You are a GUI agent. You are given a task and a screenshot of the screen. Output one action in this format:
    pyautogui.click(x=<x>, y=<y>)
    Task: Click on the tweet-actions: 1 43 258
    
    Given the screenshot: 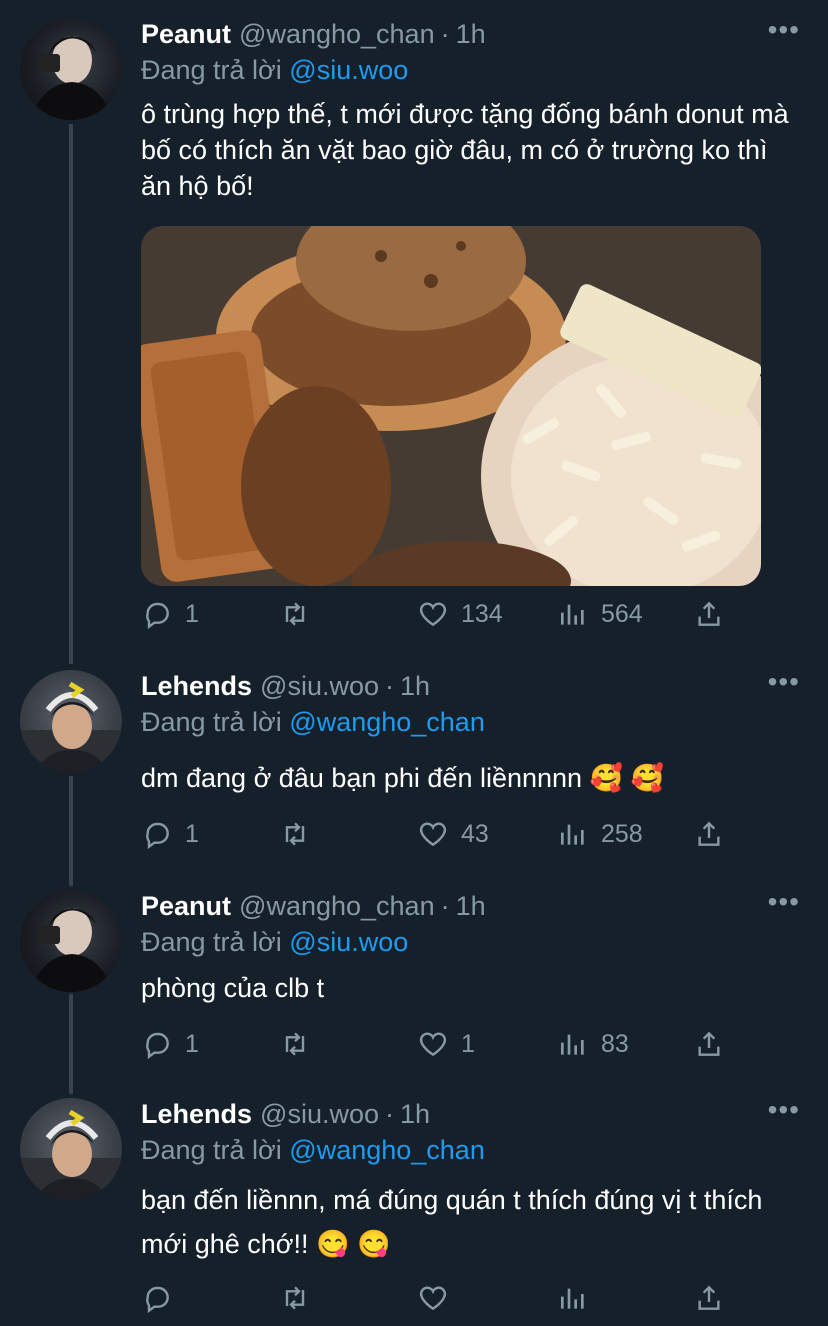 What is the action you would take?
    pyautogui.click(x=441, y=838)
    